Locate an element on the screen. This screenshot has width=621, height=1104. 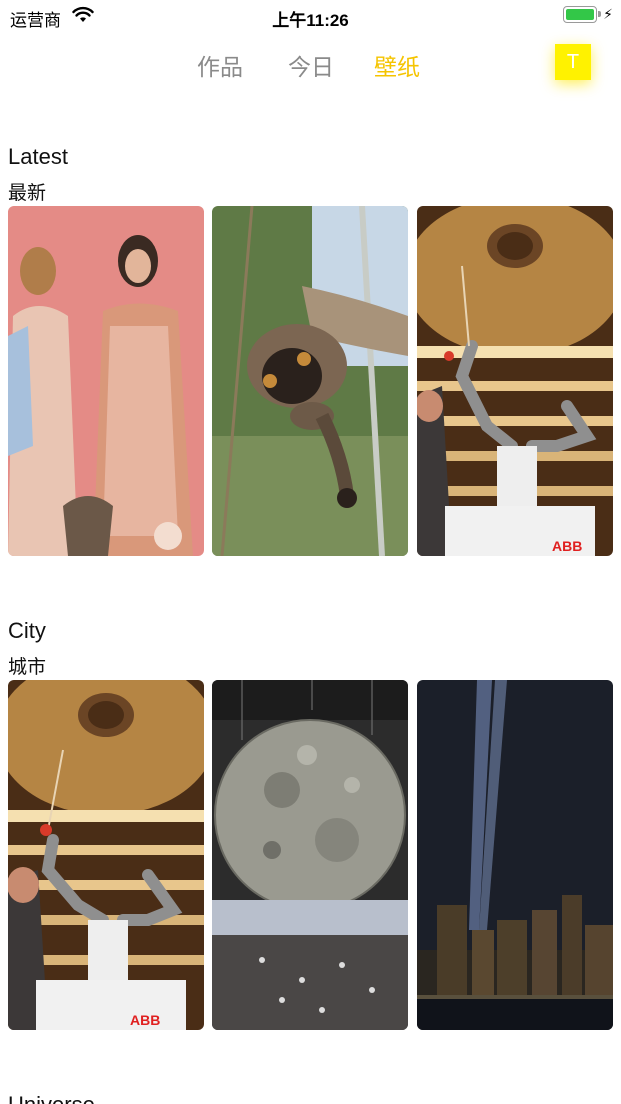
clock: 上午11:26 is located at coordinates (310, 20).